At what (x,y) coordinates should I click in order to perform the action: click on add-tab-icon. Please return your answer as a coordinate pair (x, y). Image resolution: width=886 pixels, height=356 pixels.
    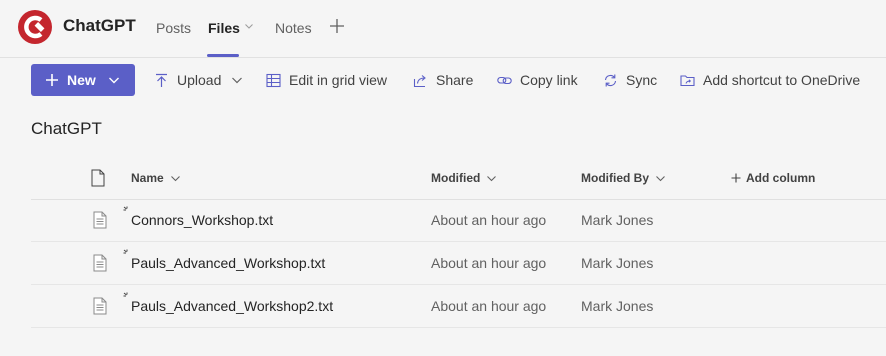
    Looking at the image, I should click on (337, 26).